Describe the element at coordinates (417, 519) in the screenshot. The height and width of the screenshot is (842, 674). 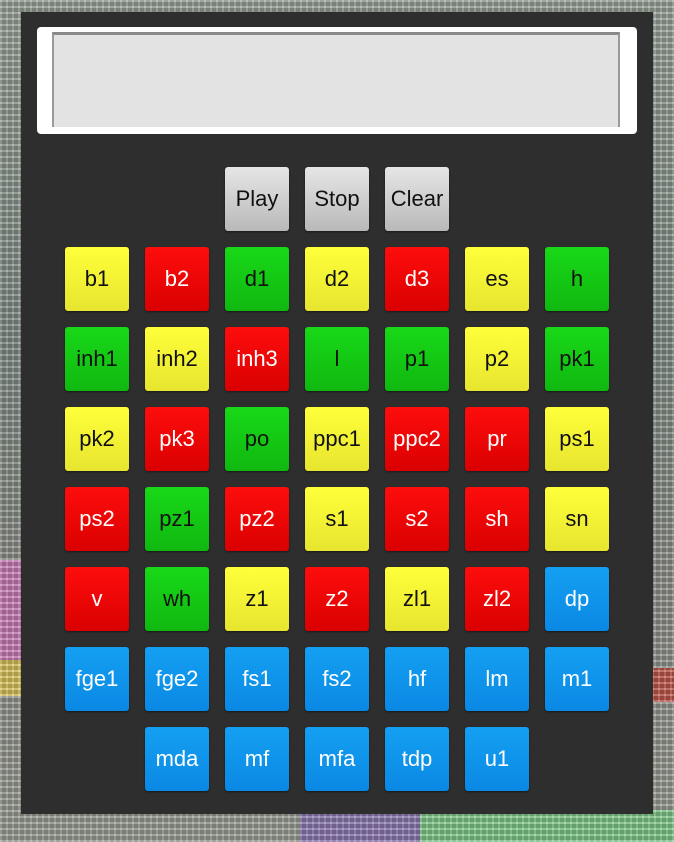
I see `sound-pad-s2: s2` at that location.